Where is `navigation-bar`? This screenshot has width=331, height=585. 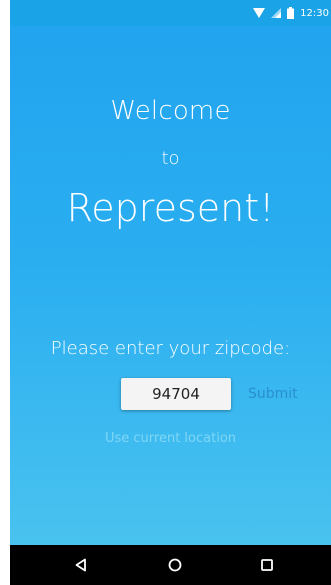 navigation-bar is located at coordinates (170, 565).